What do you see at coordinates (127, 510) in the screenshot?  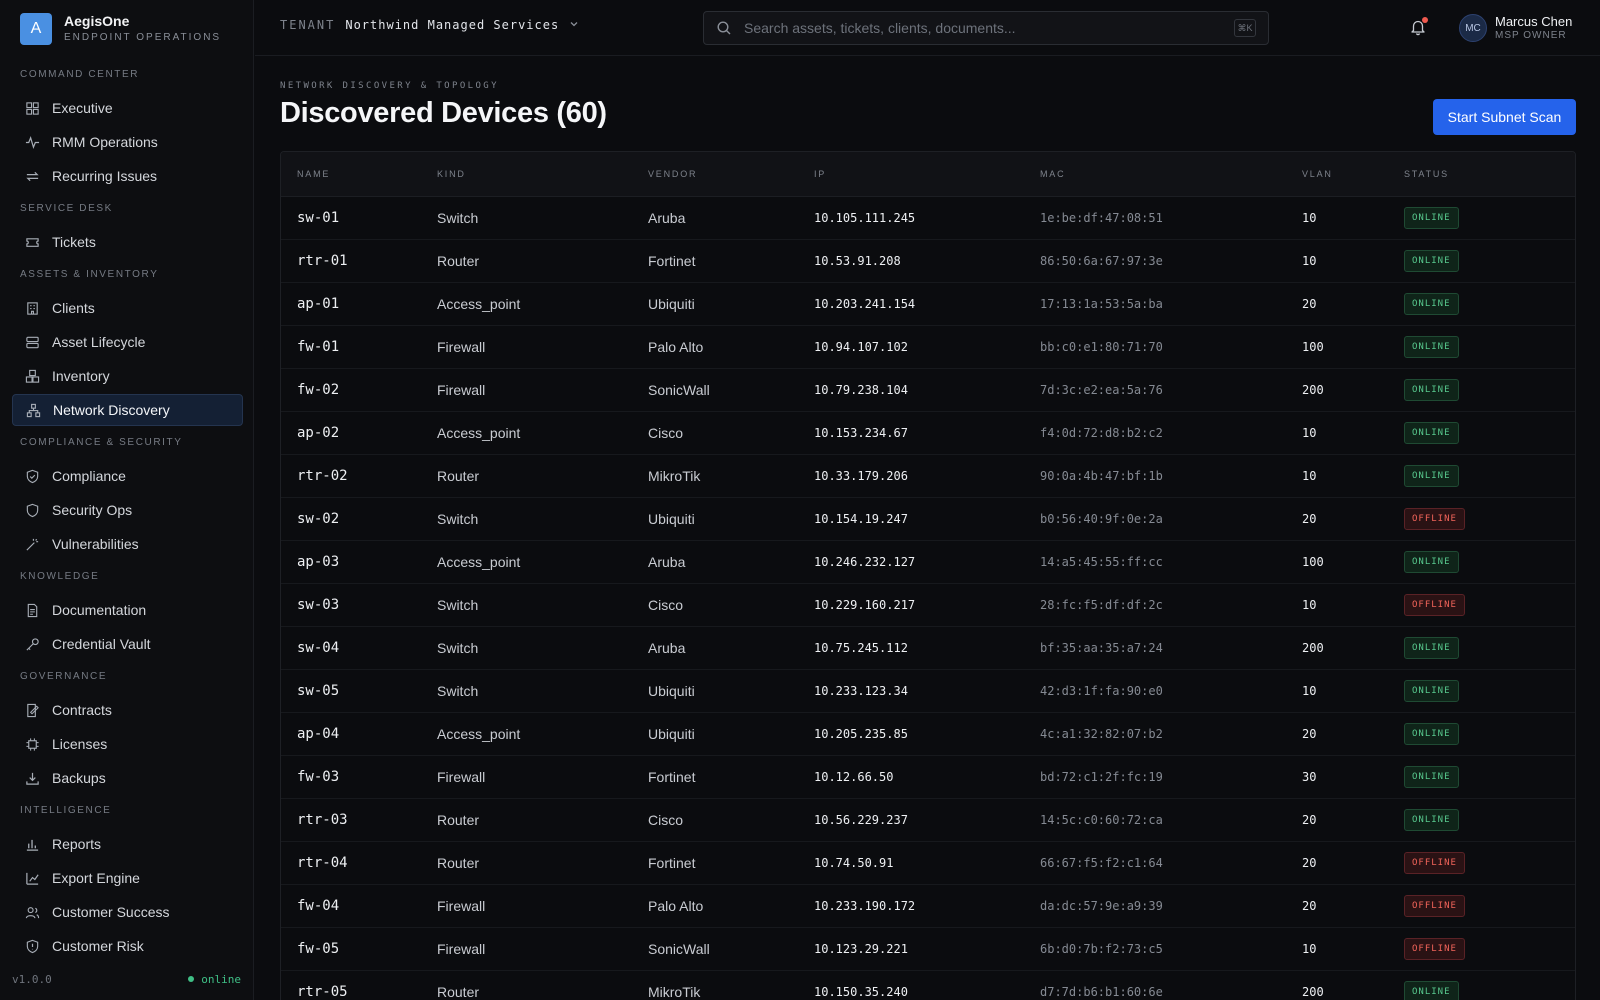 I see `sidebar-item-security-ops: Security Ops` at bounding box center [127, 510].